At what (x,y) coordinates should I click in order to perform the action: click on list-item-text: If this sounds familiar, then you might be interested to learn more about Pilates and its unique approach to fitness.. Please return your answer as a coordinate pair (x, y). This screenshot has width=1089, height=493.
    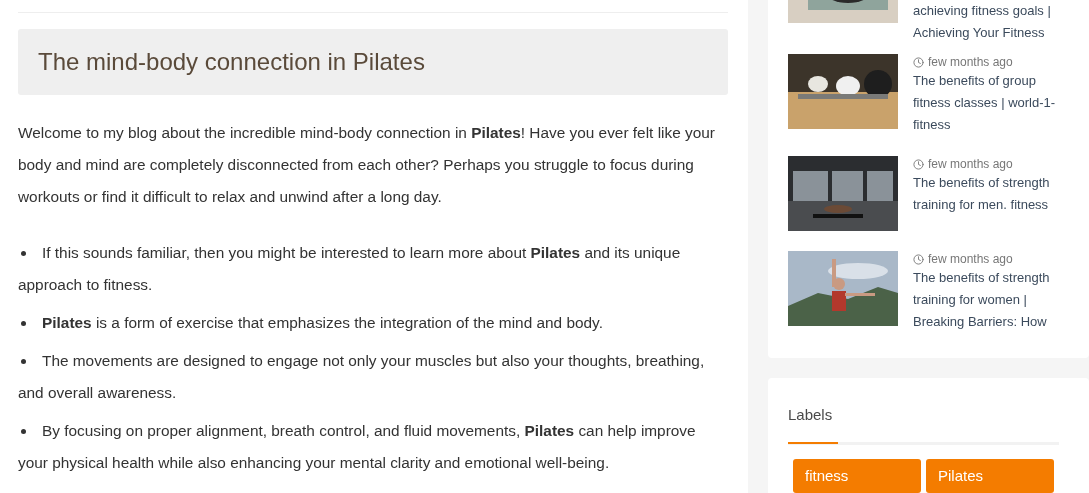
    Looking at the image, I should click on (350, 269).